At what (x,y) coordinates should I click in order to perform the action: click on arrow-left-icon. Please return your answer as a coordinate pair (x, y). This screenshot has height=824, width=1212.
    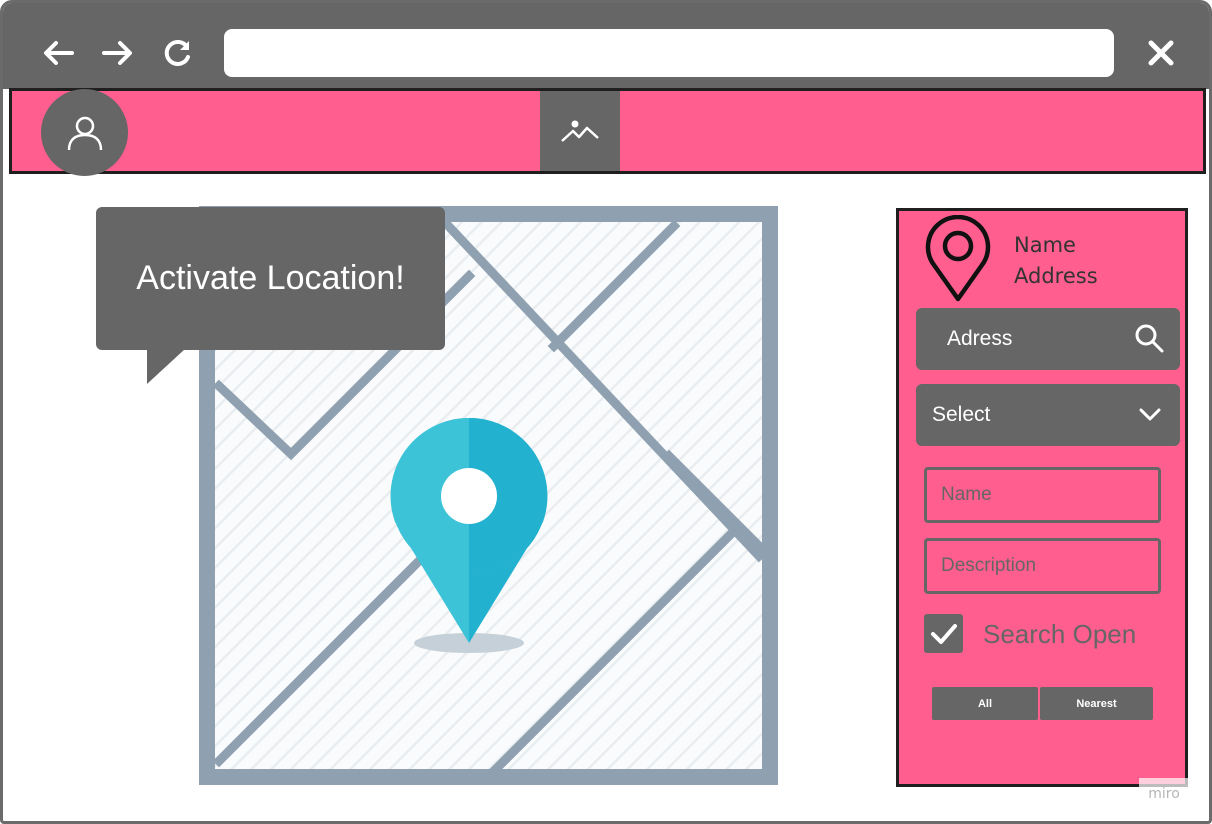
    Looking at the image, I should click on (59, 53).